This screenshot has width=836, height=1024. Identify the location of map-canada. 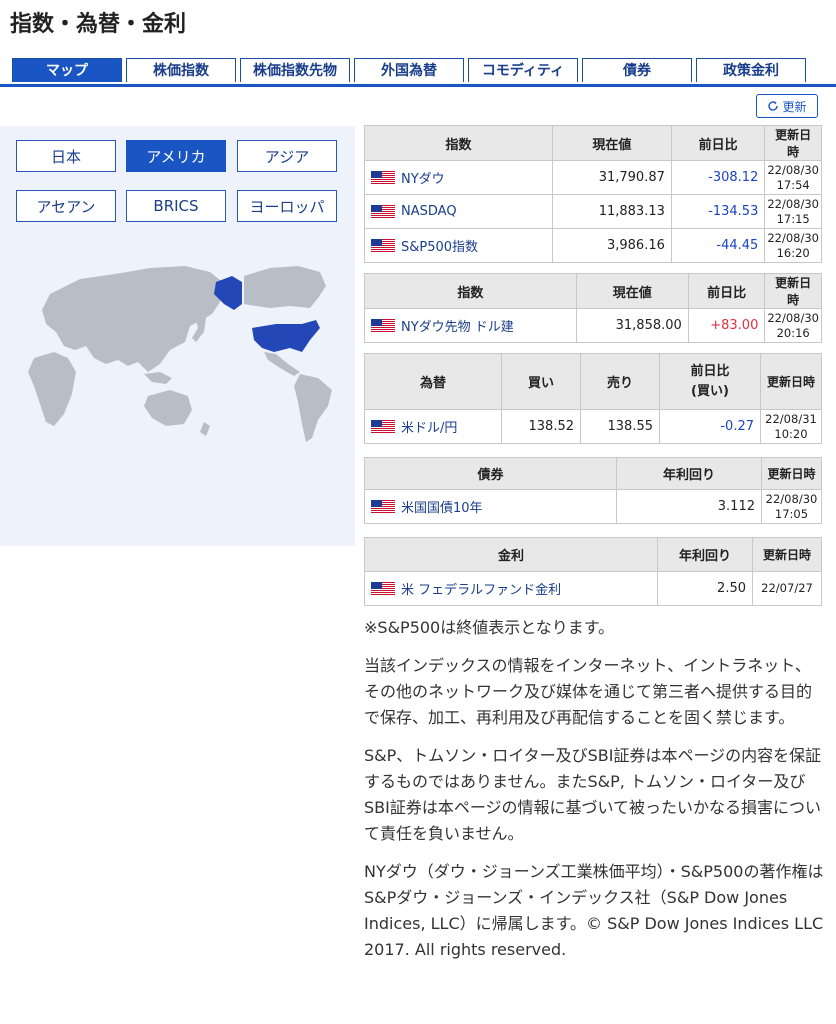
(285, 287).